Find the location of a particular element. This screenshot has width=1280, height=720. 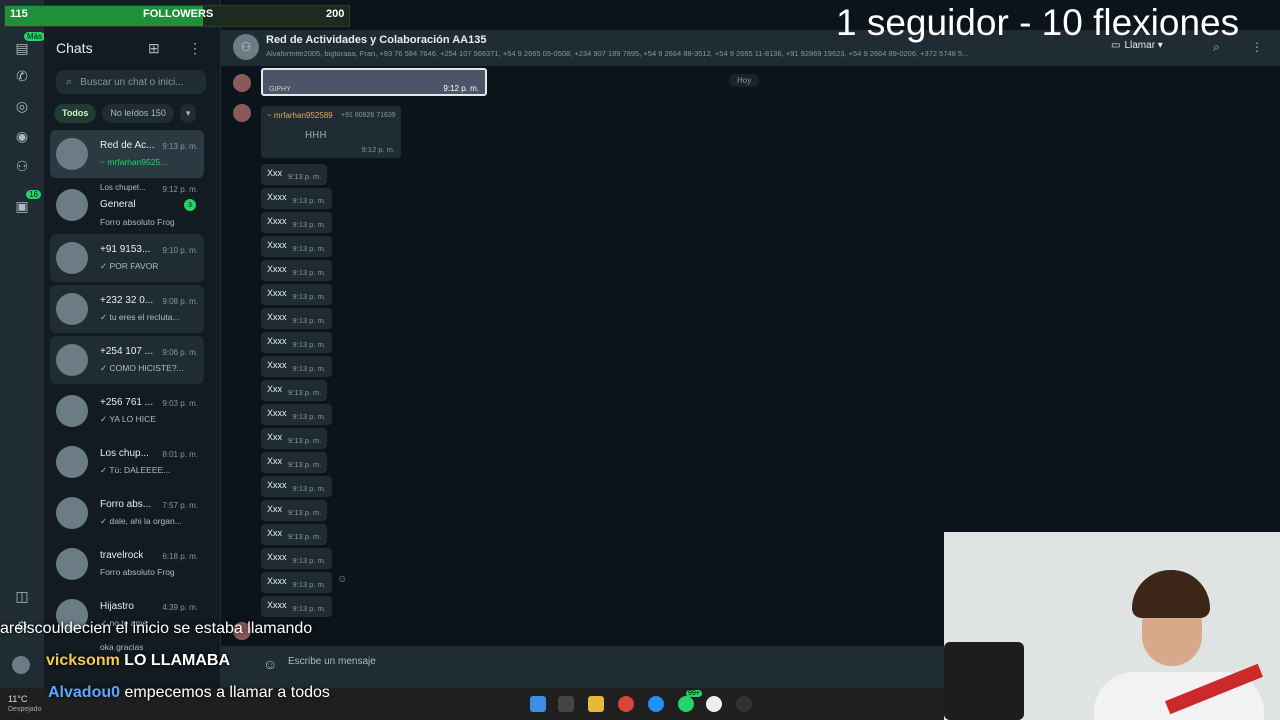

filter-unread: No leídos 150 is located at coordinates (138, 113).